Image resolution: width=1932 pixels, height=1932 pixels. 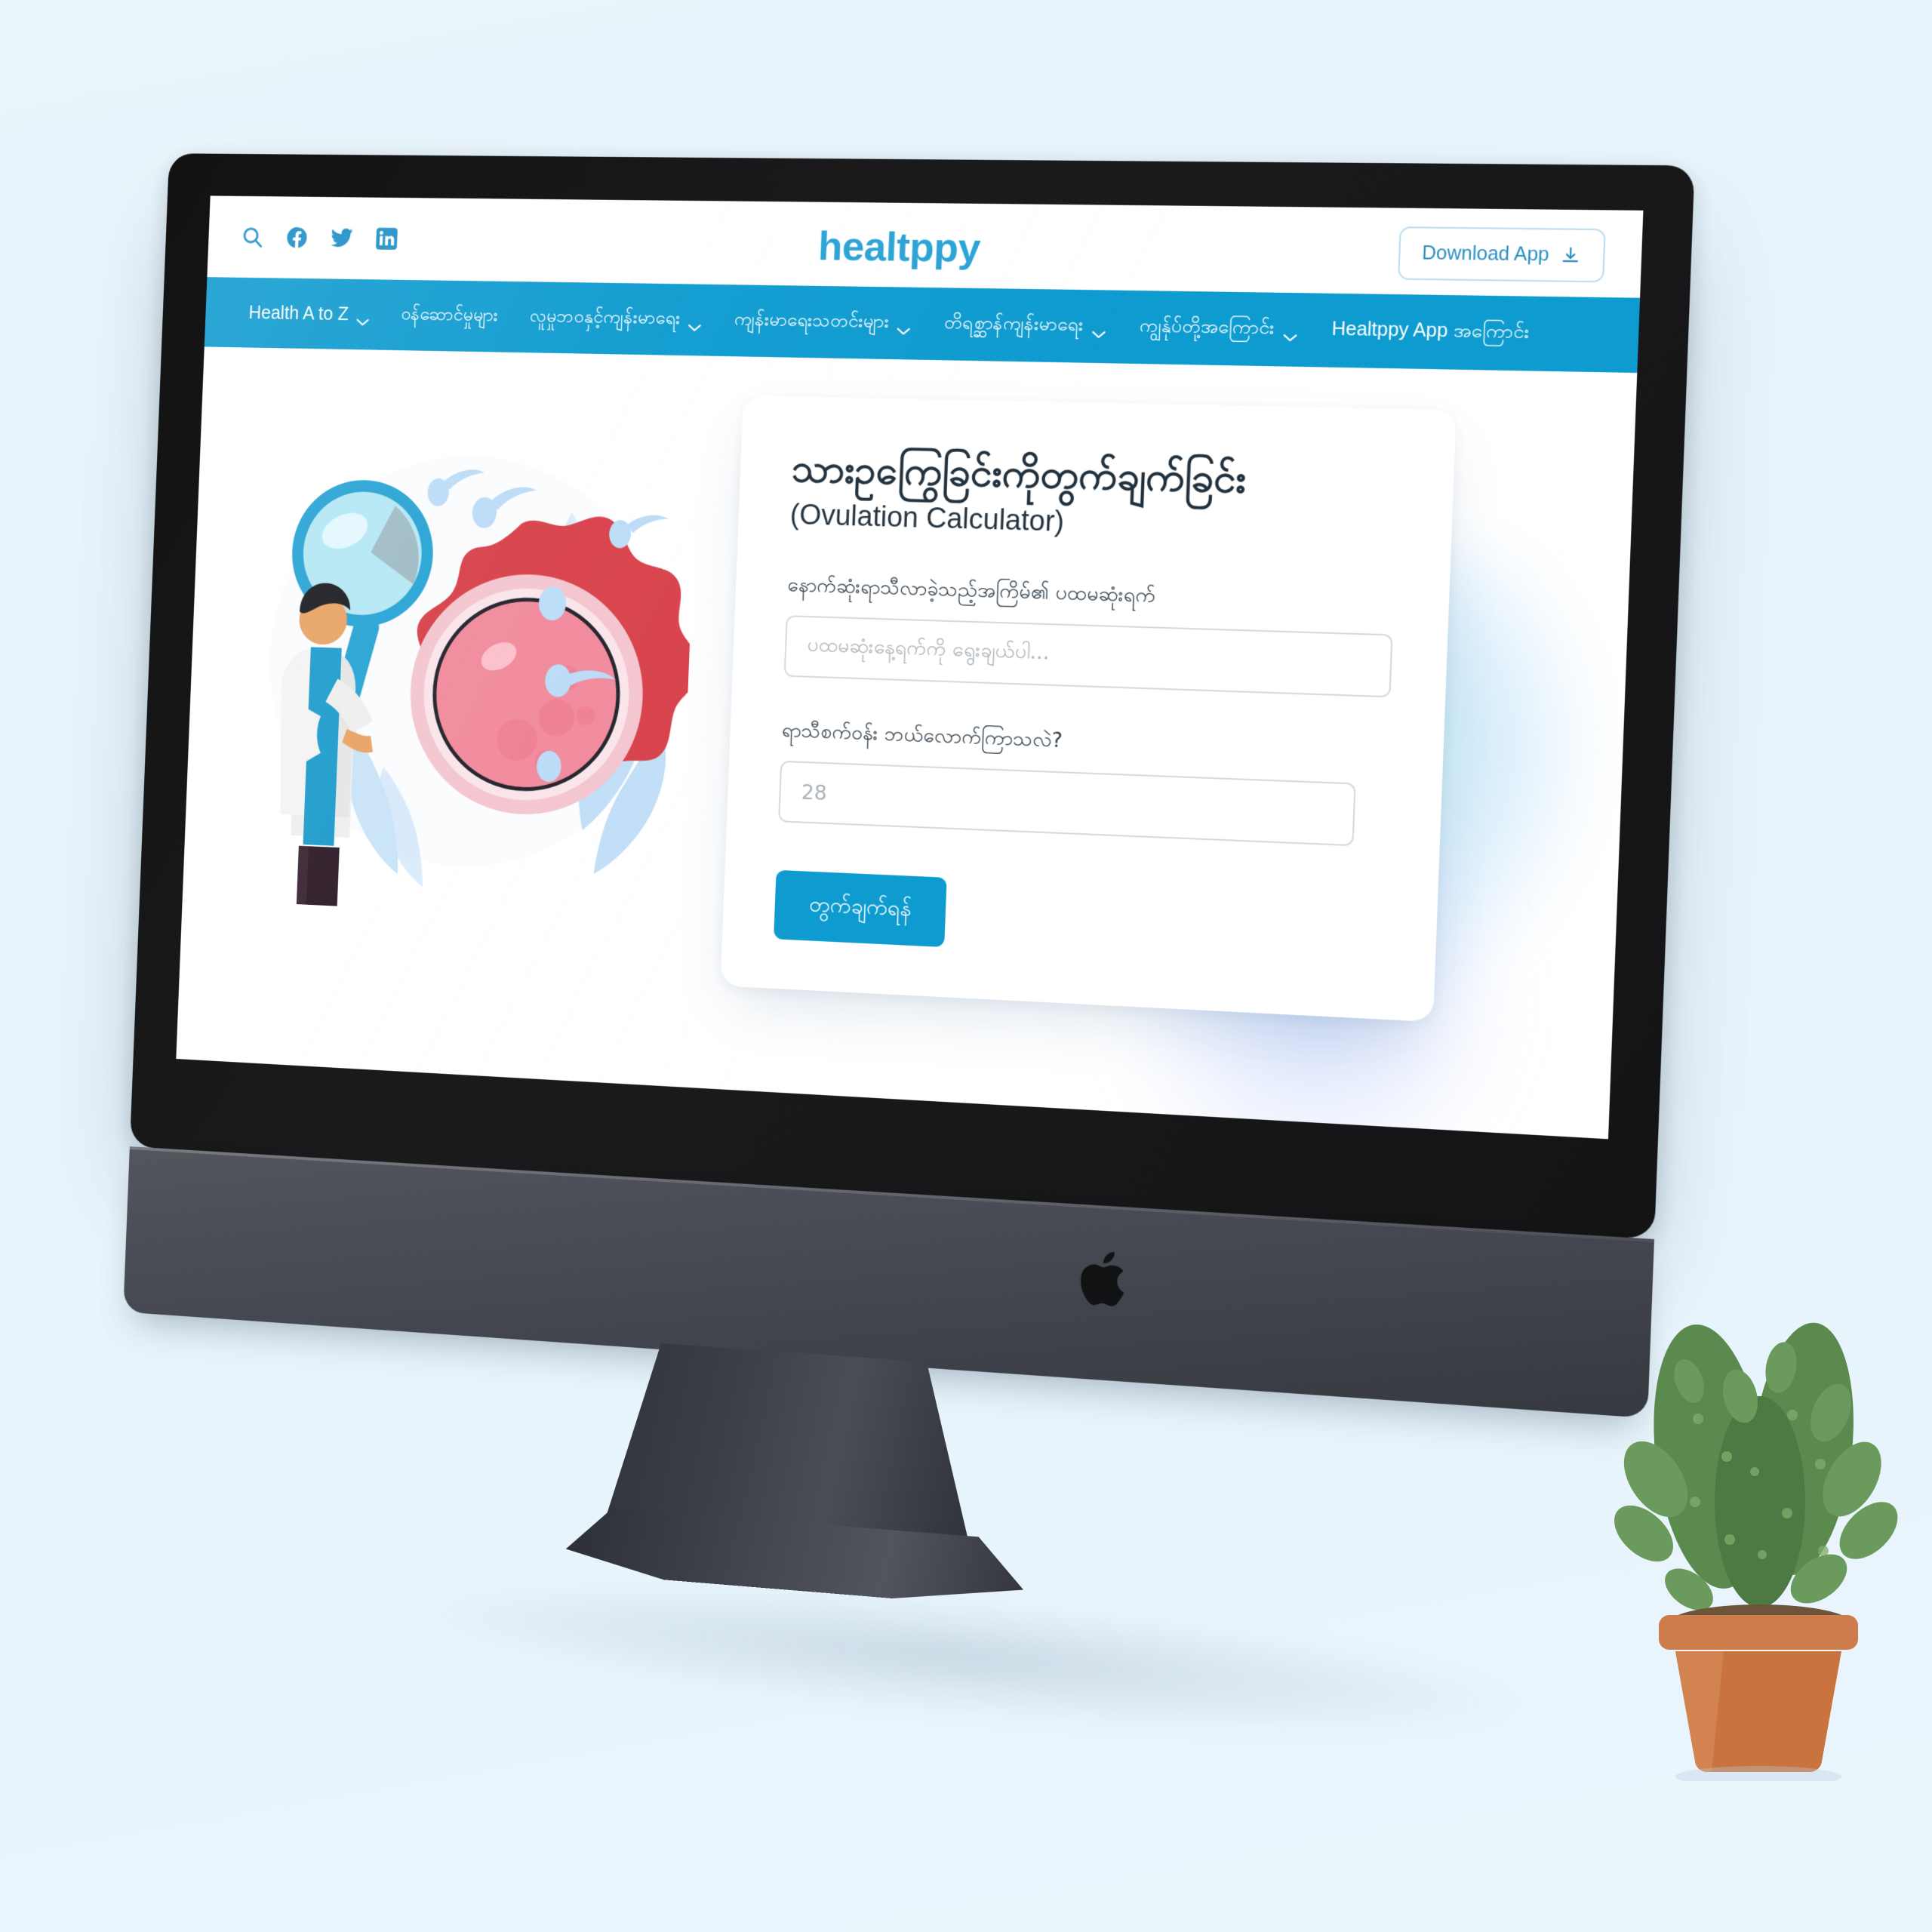 I want to click on nav-item-services: ဝန်ဆောင်မှုများ, so click(x=450, y=316).